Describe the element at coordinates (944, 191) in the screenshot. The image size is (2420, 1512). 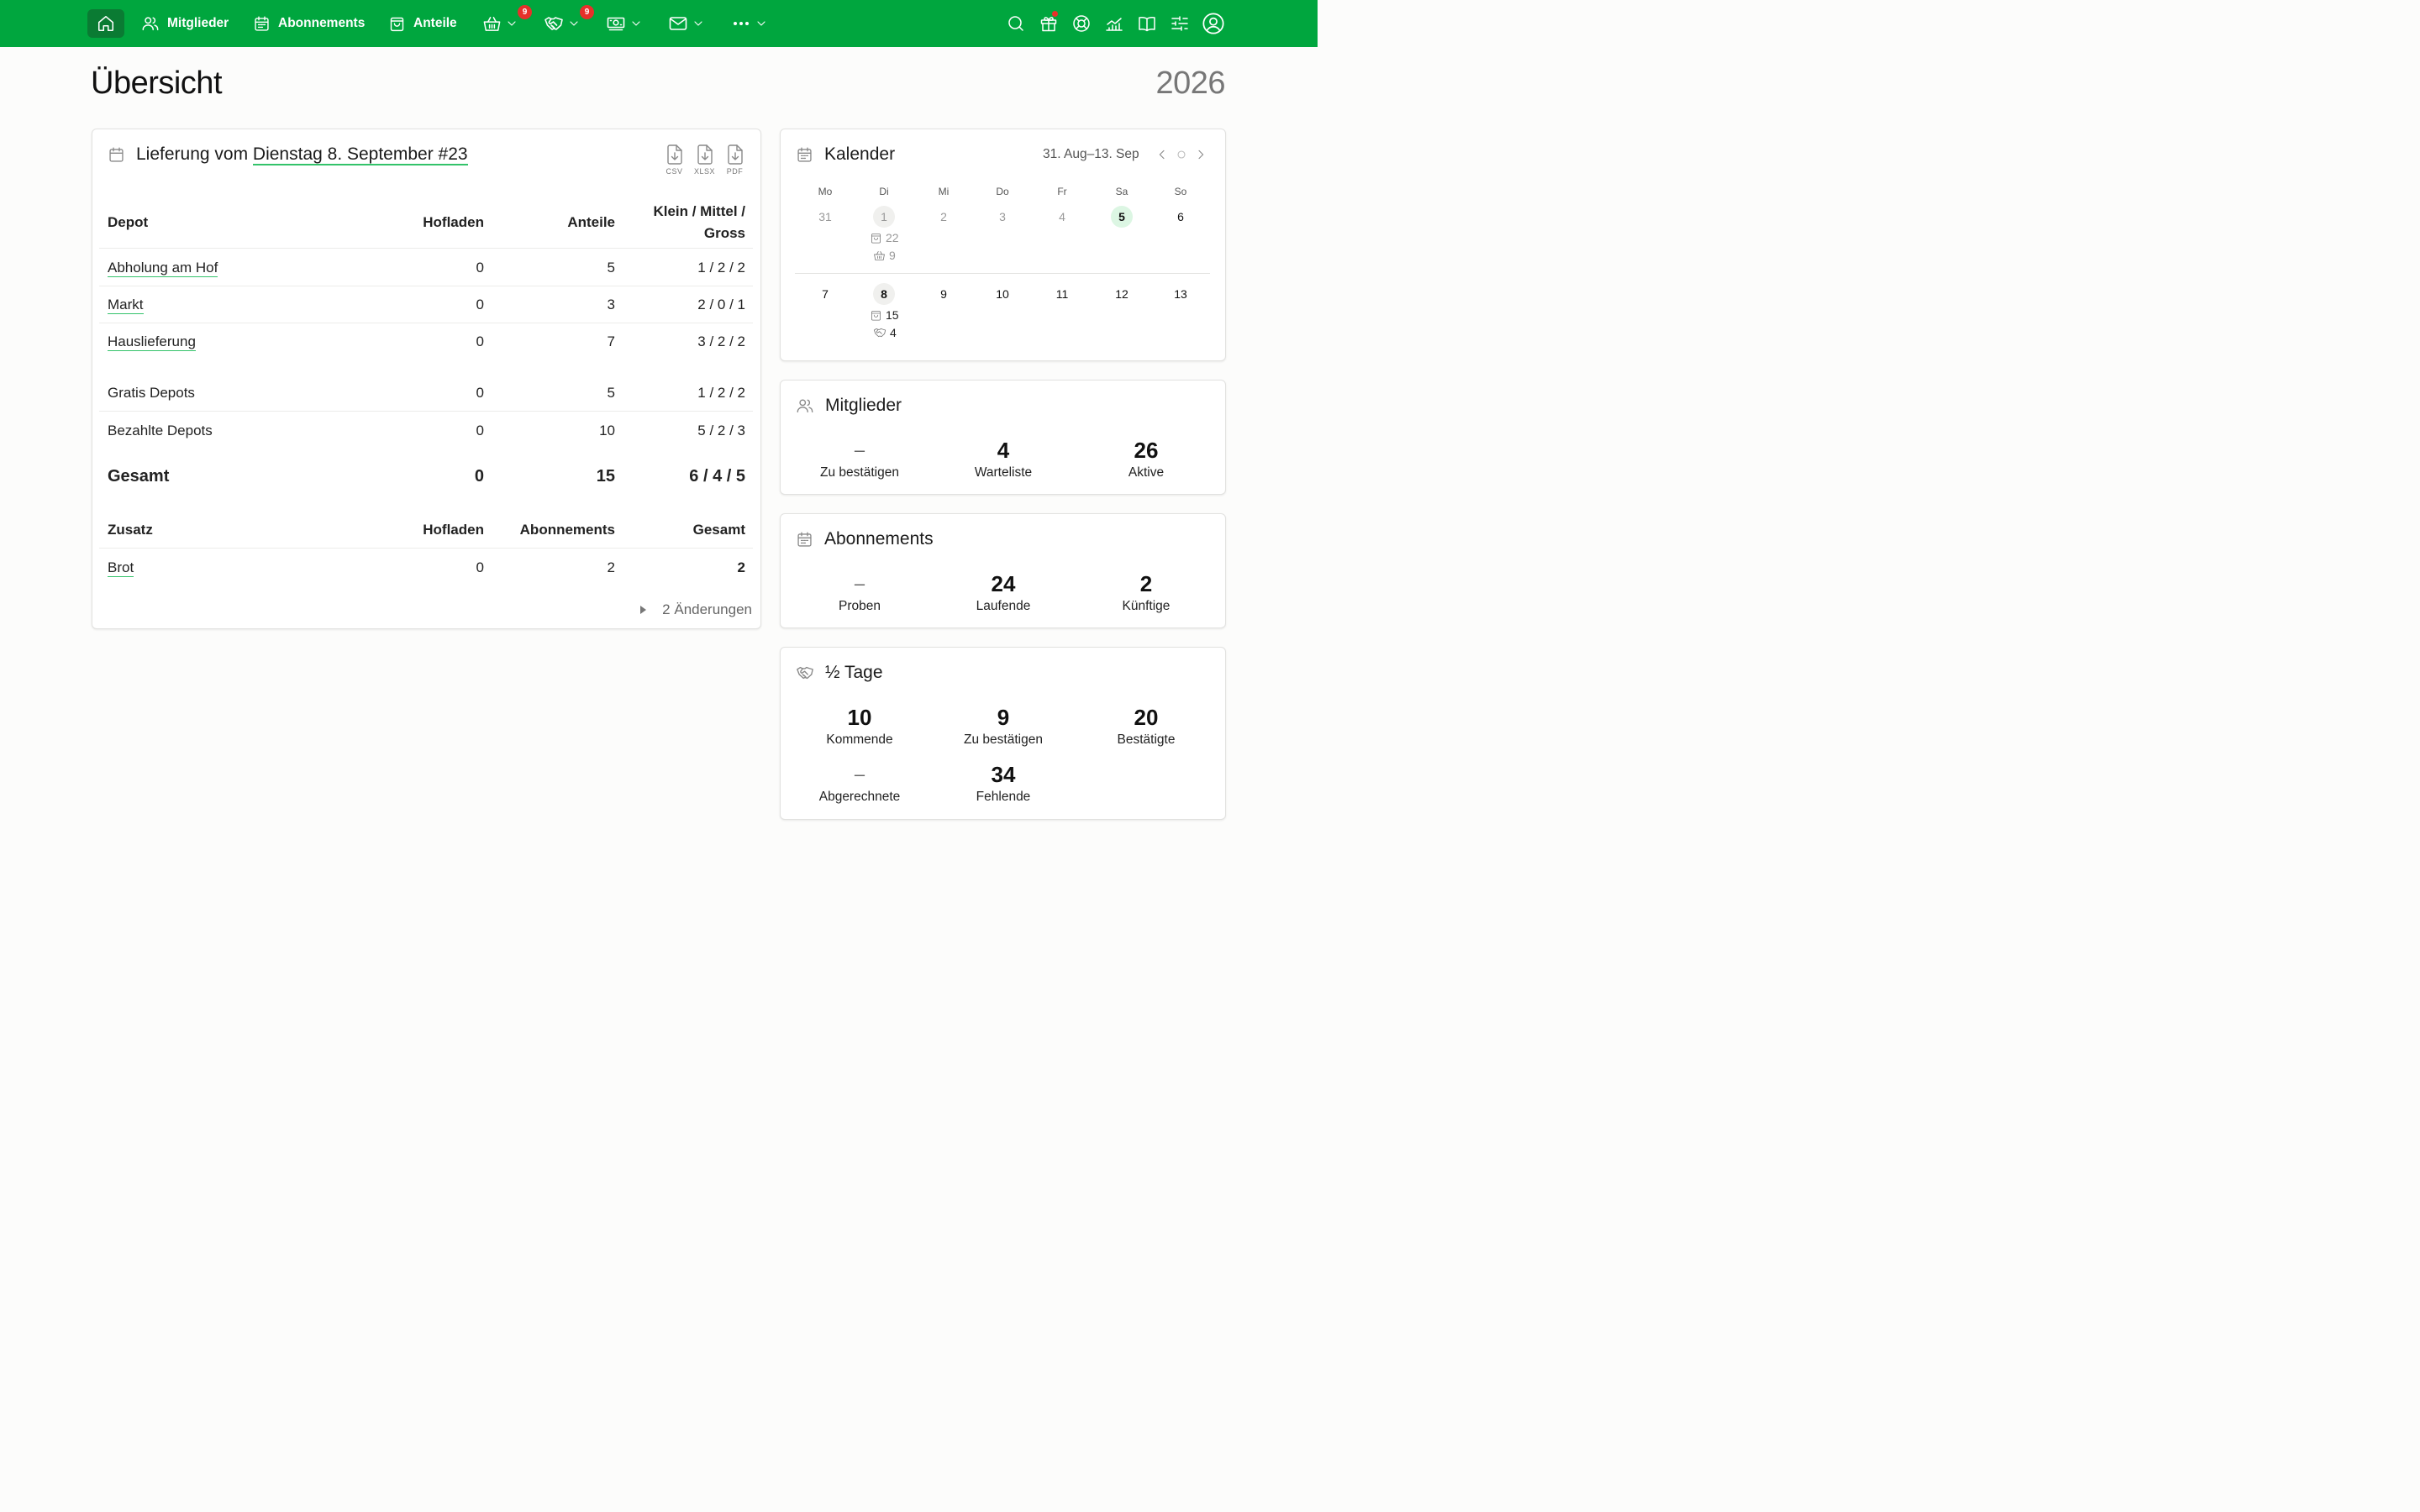
I see `weekday-mi: Mi` at that location.